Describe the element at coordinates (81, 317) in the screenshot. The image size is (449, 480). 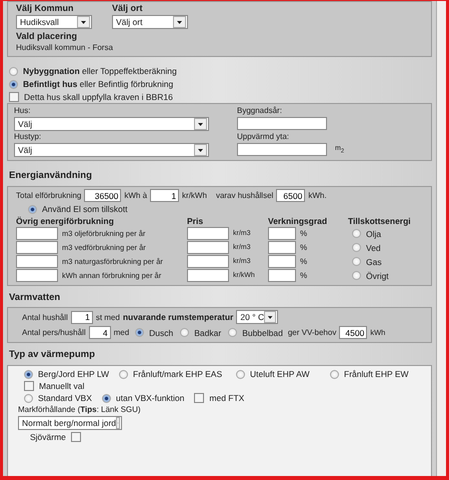
I see `households-field: 1` at that location.